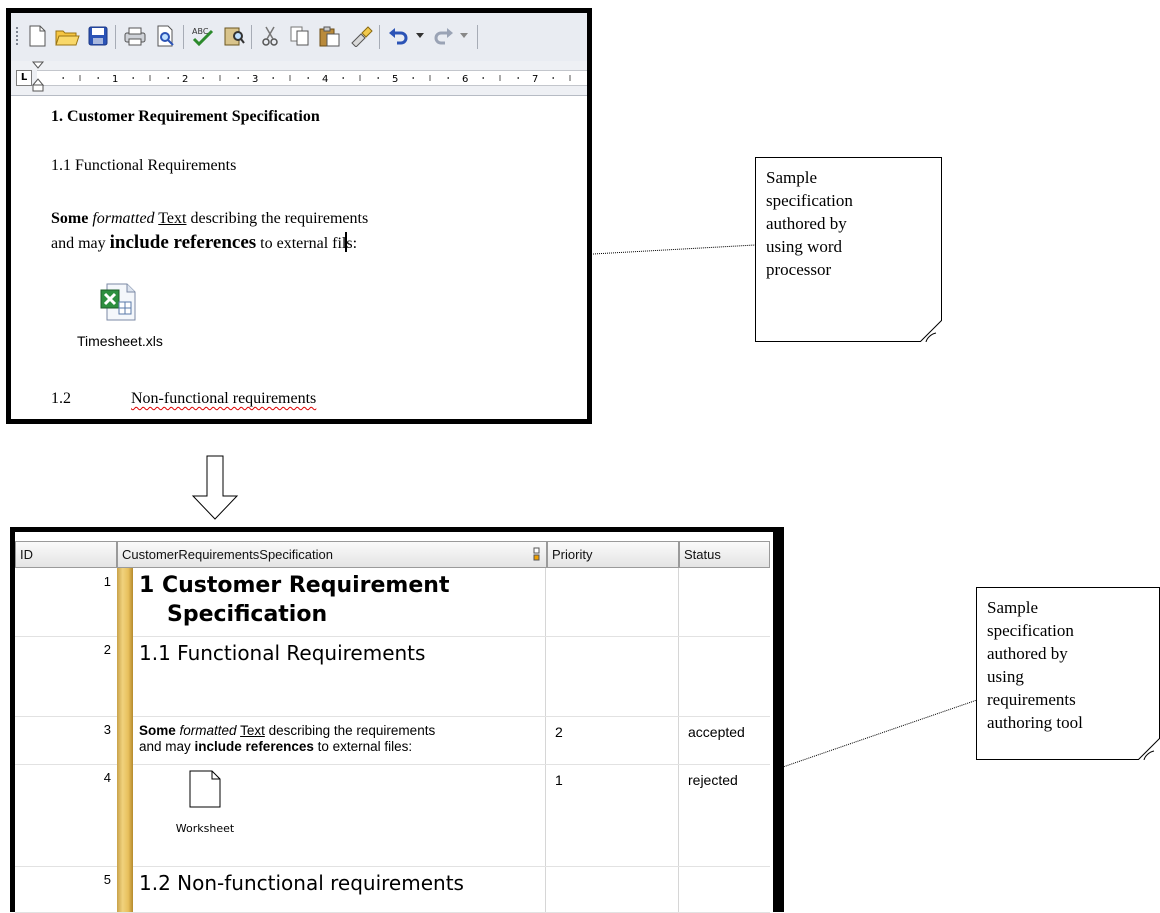 This screenshot has height=913, width=1160. What do you see at coordinates (247, 614) in the screenshot?
I see `requirement-heading-line: Specification` at bounding box center [247, 614].